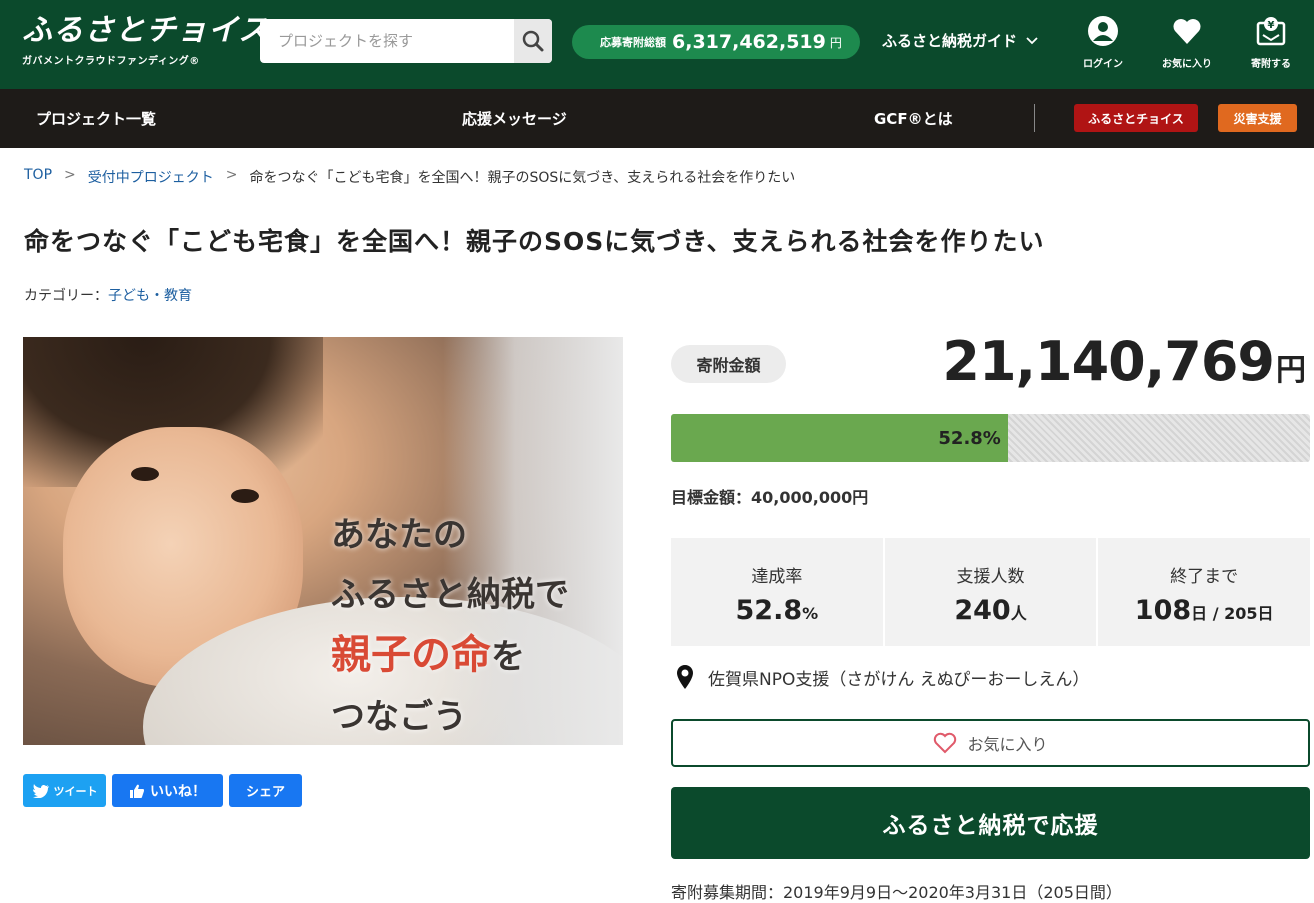  I want to click on project-location: 佐賀県NPO支援（さがけん えぬぴーおーしえん）, so click(882, 677).